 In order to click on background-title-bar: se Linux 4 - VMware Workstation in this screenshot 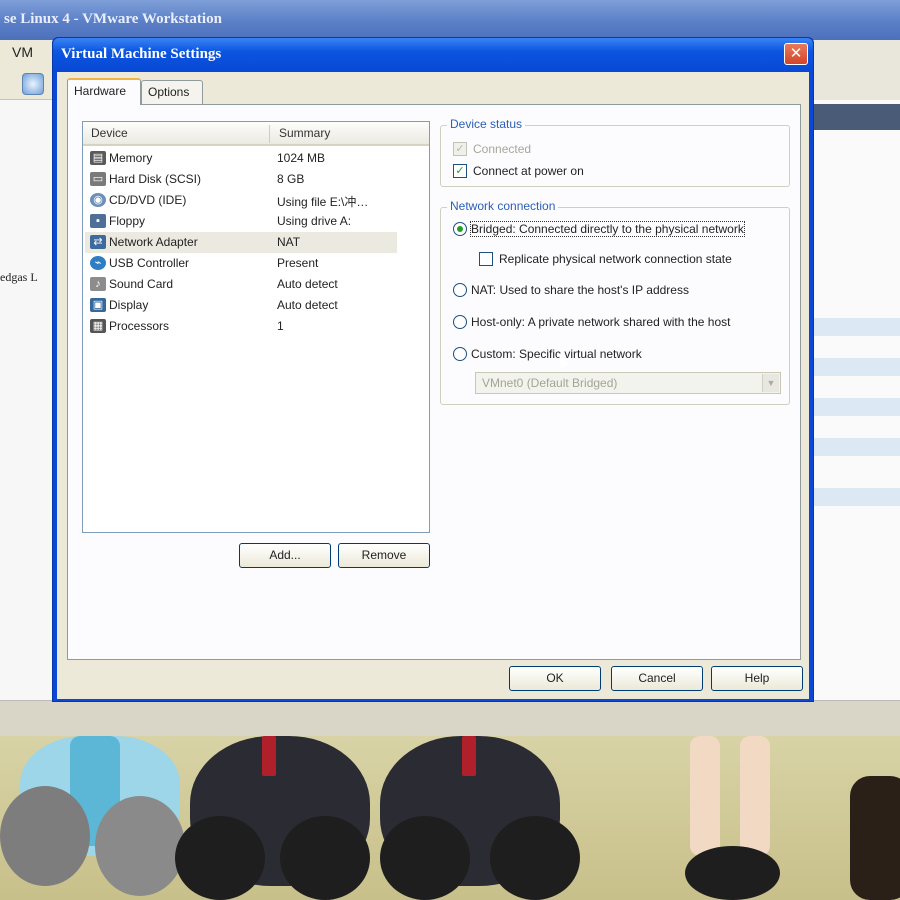, I will do `click(450, 20)`.